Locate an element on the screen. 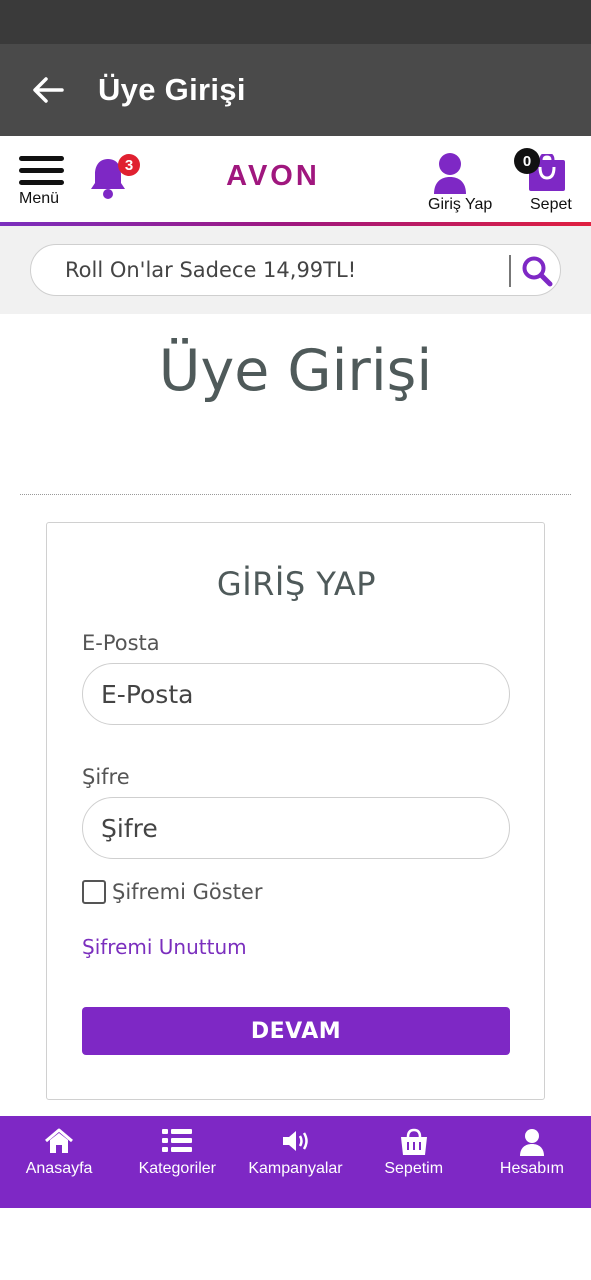 The height and width of the screenshot is (1280, 591). arrow-left-icon is located at coordinates (48, 90).